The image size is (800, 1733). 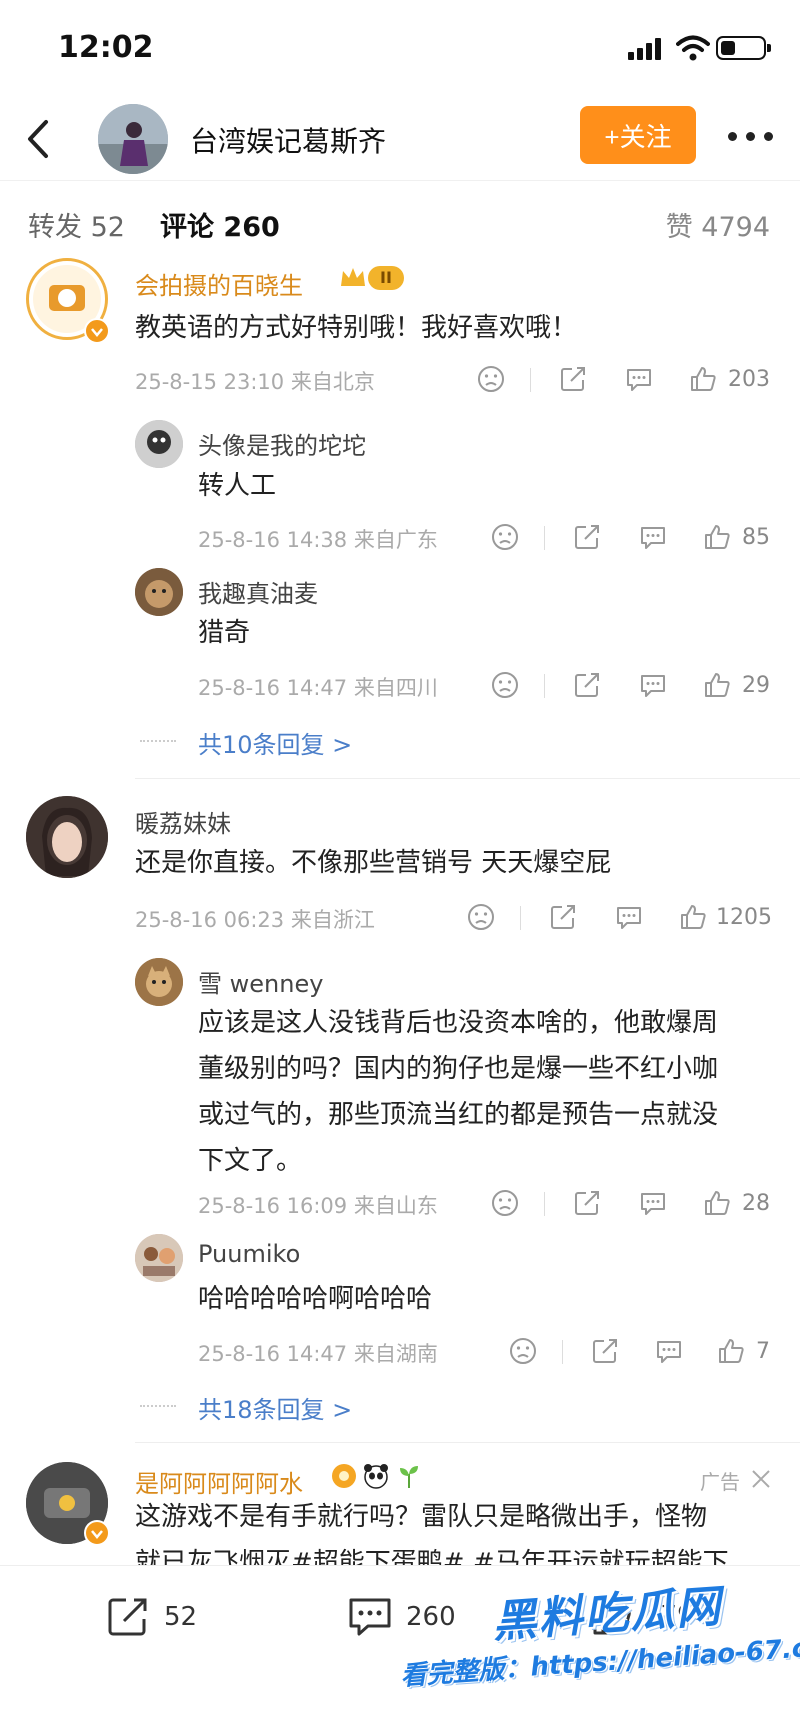 I want to click on reply-text: 猎奇, so click(x=224, y=633).